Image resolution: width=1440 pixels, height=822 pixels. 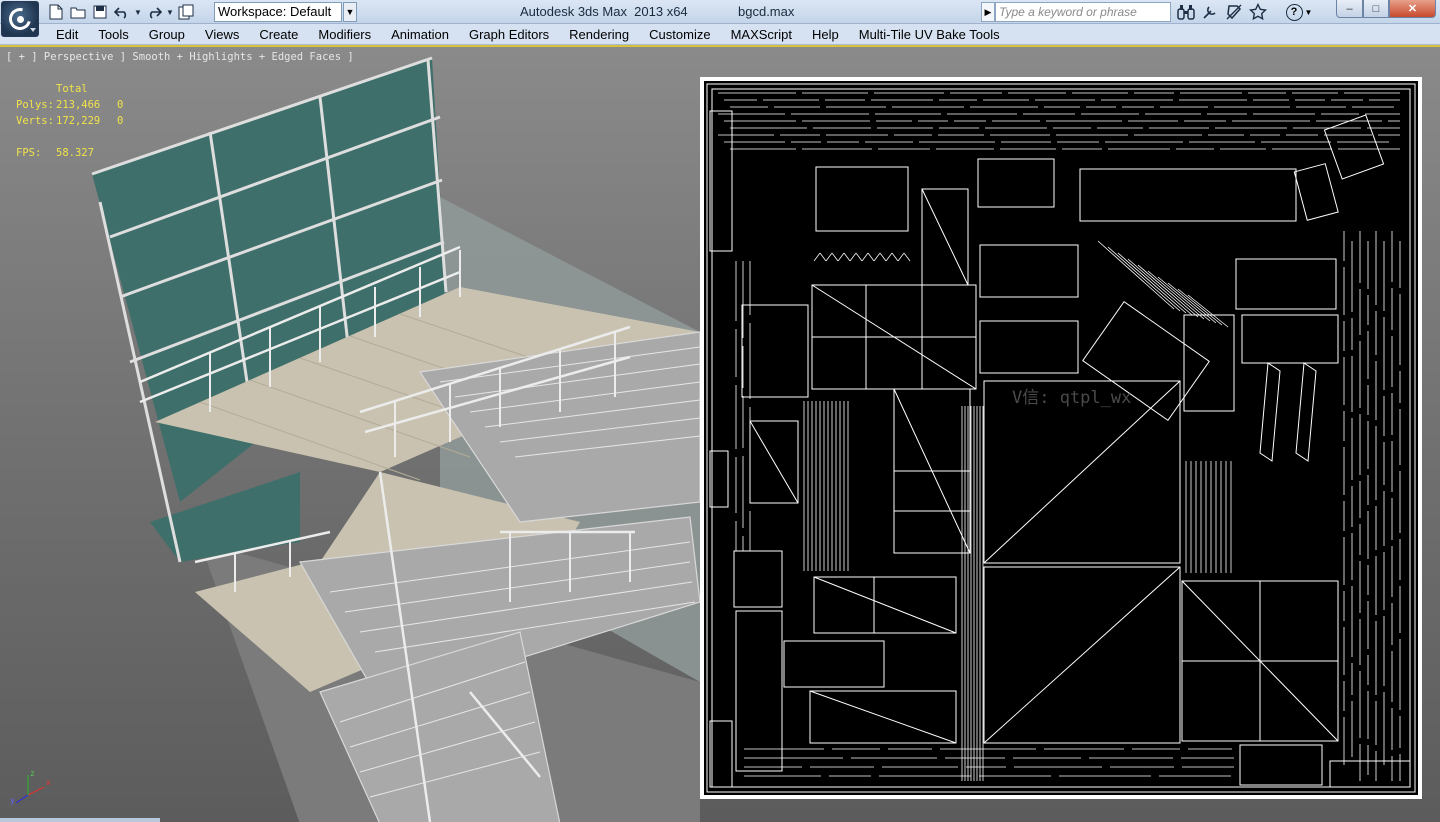 I want to click on menu-item-create: Create, so click(x=278, y=34).